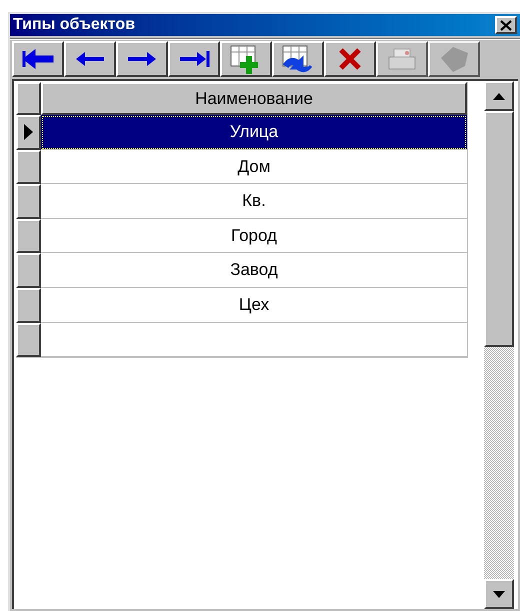 The width and height of the screenshot is (520, 611). I want to click on delete-cross-icon, so click(350, 59).